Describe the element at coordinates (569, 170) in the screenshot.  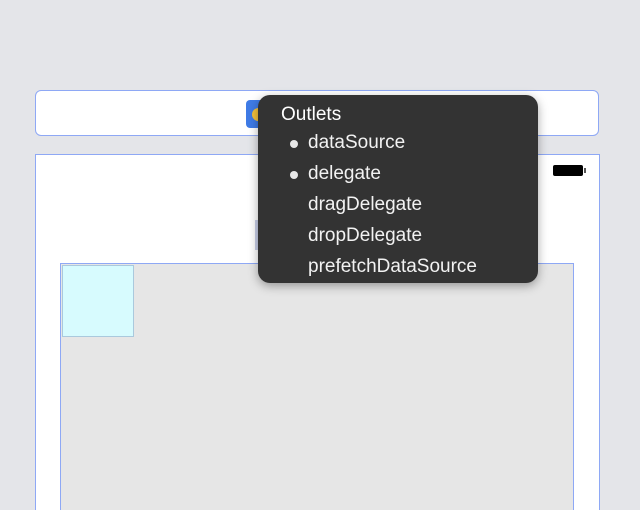
I see `battery-icon` at that location.